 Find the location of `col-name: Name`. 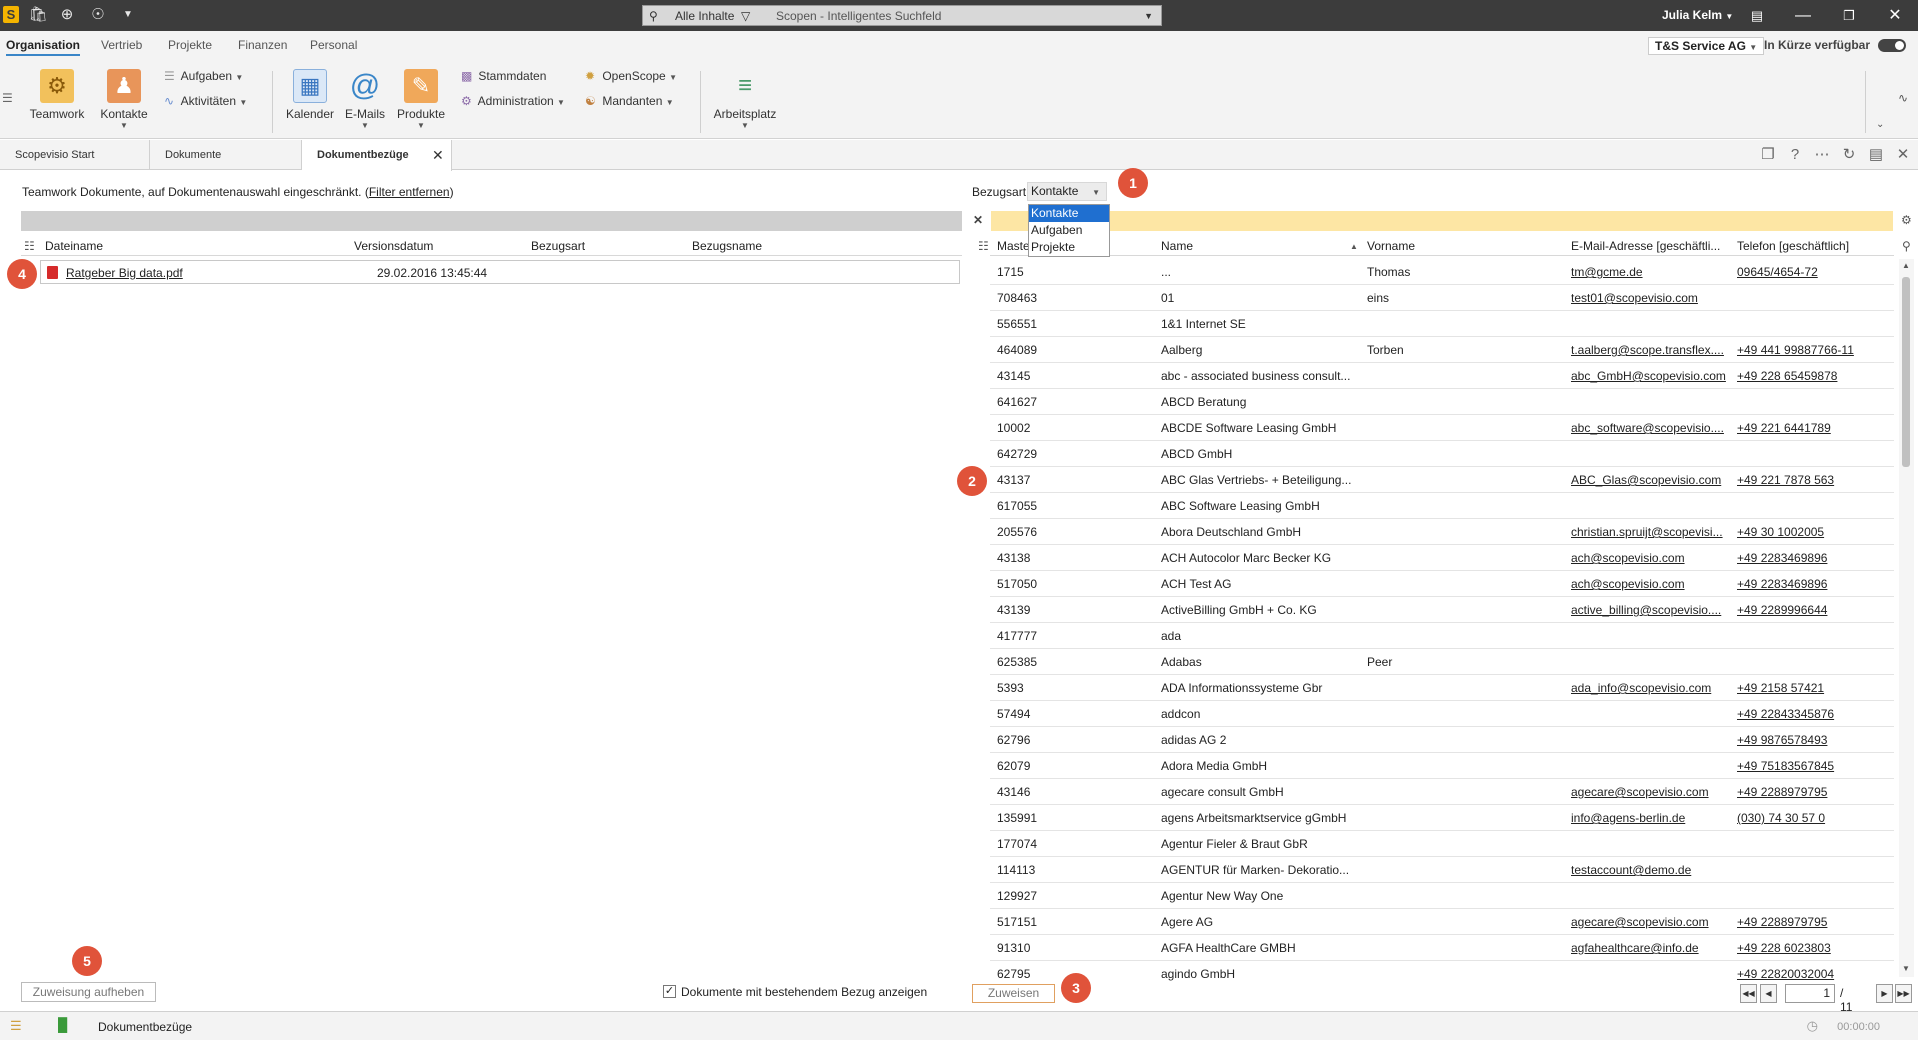

col-name: Name is located at coordinates (1177, 246).